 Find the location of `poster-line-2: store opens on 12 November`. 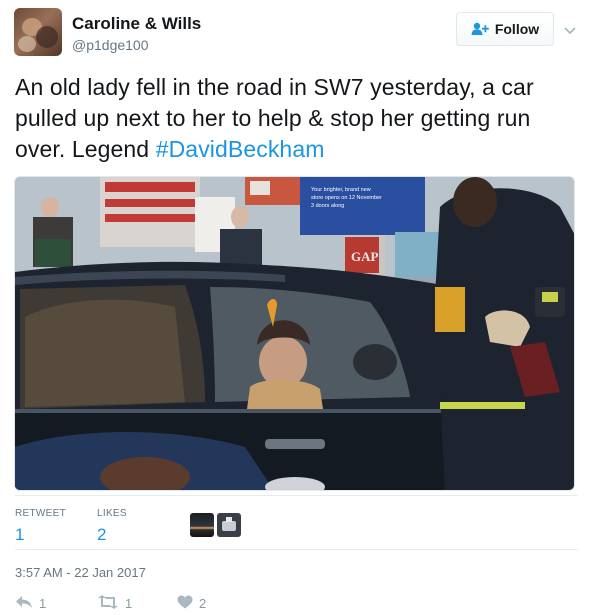

poster-line-2: store opens on 12 November is located at coordinates (346, 198).